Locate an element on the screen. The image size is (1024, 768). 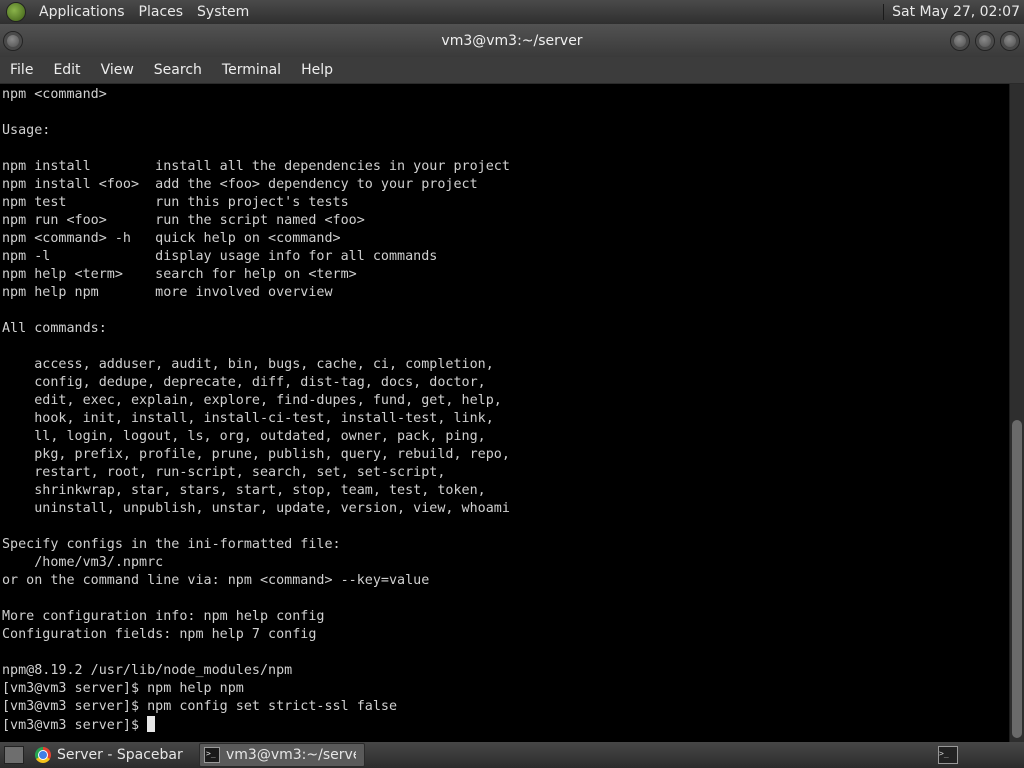
terminal-line: npm help npm more involved overview is located at coordinates (167, 292).